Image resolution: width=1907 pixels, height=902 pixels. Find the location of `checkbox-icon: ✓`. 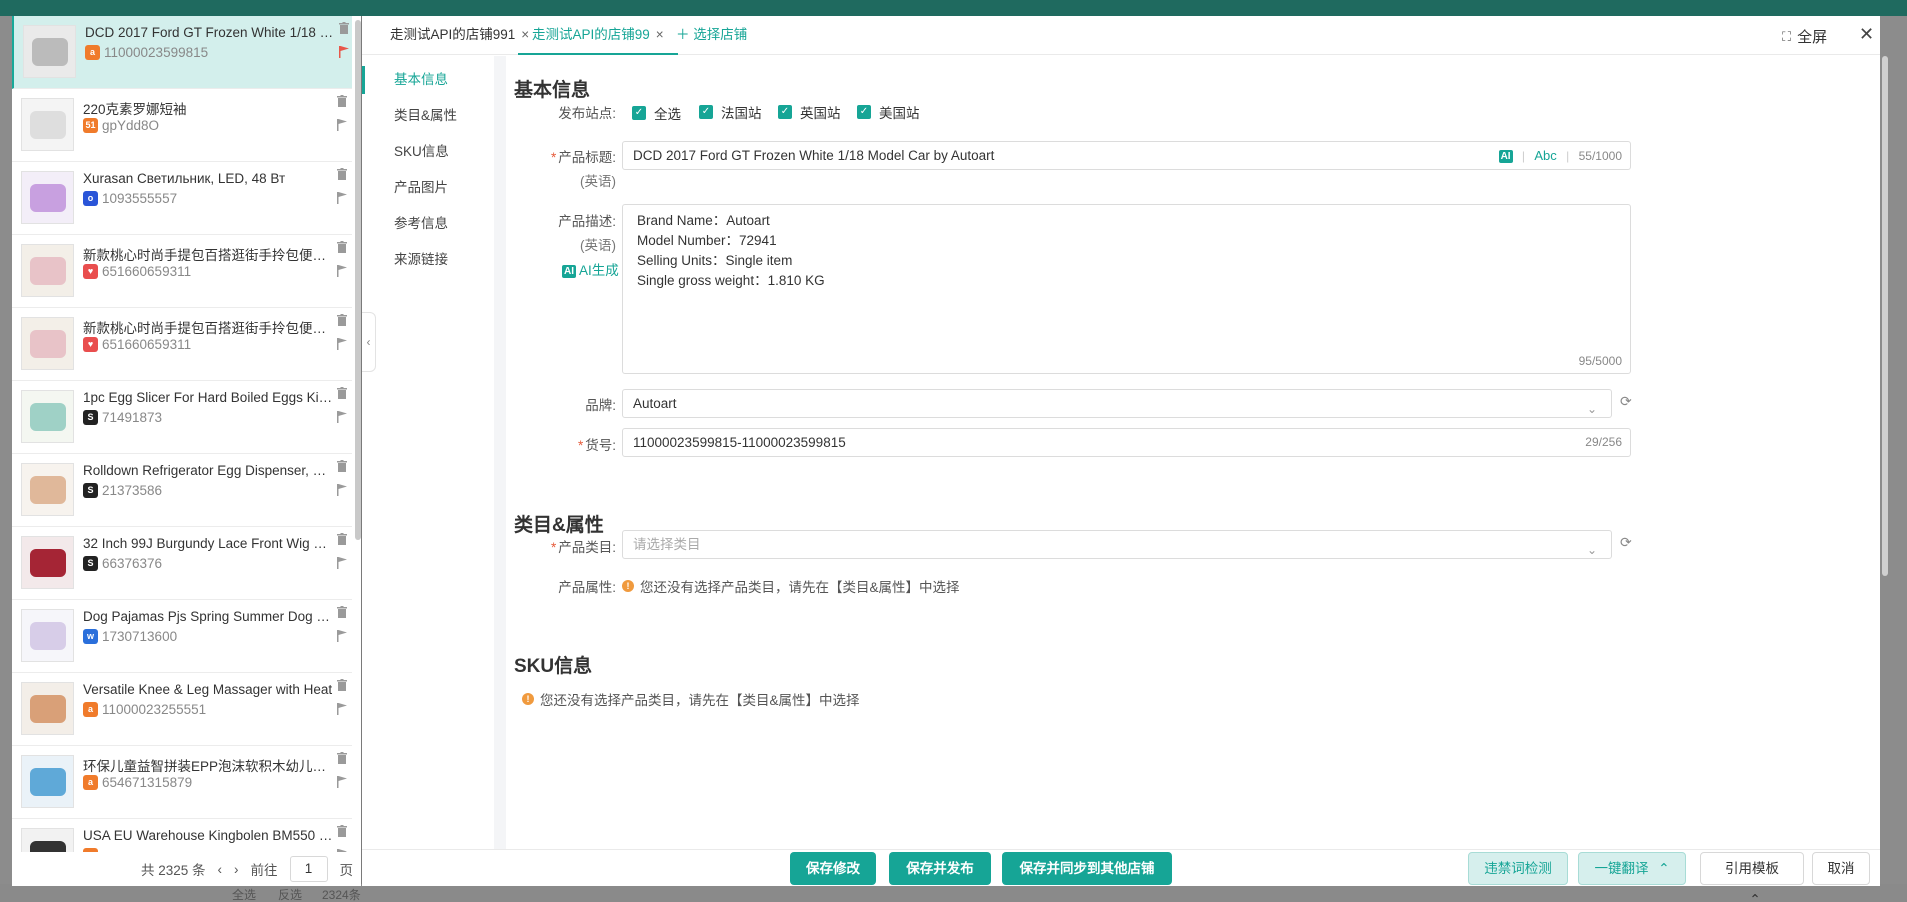

checkbox-icon: ✓ is located at coordinates (864, 112).